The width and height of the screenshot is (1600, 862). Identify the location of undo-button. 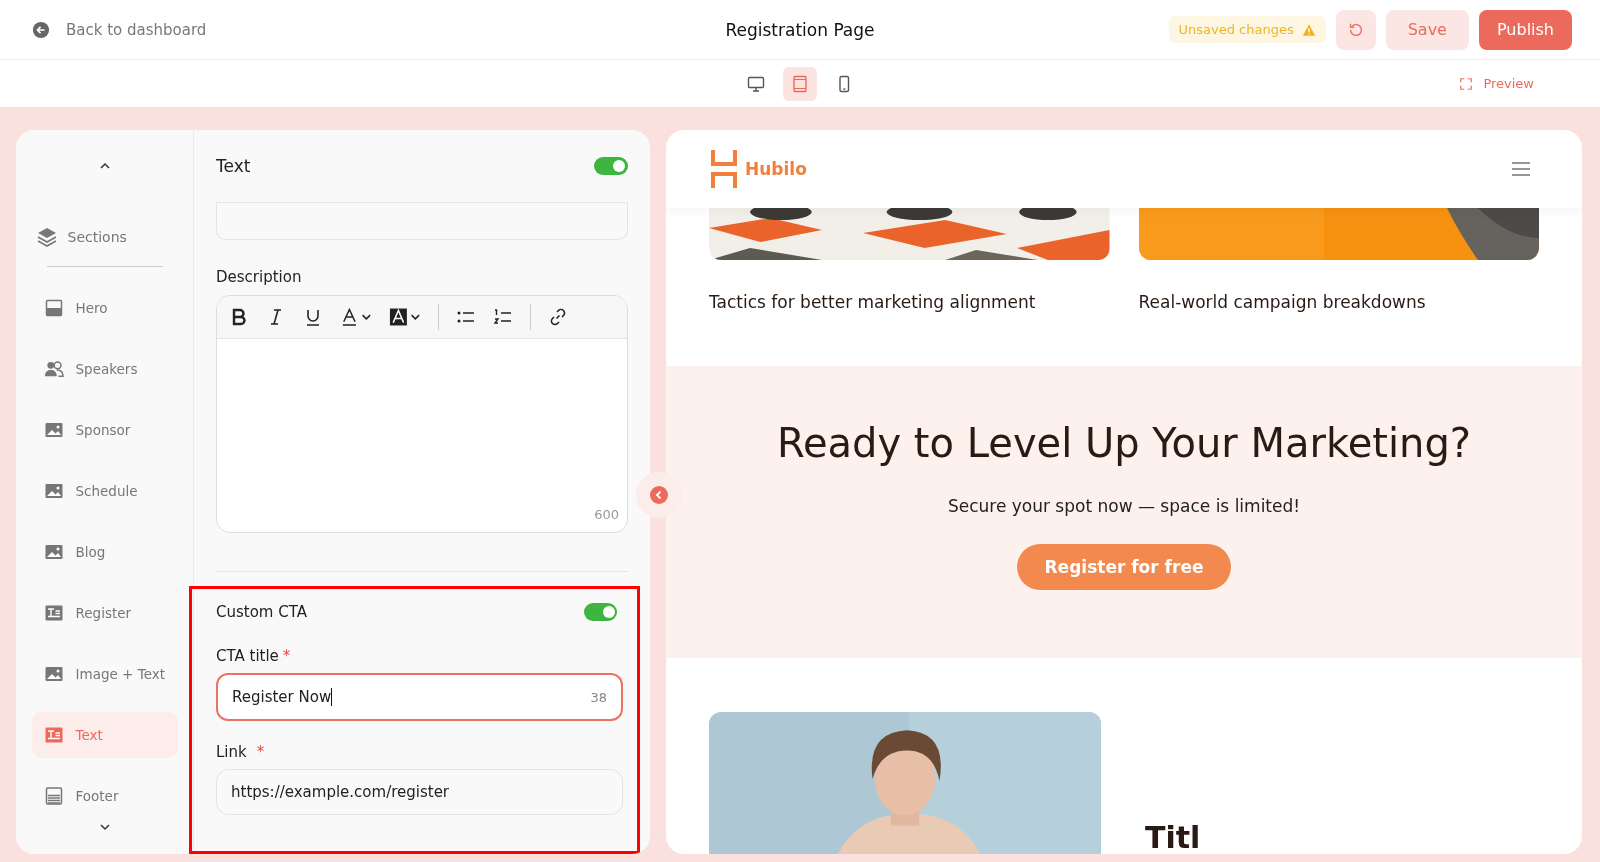
(1355, 29).